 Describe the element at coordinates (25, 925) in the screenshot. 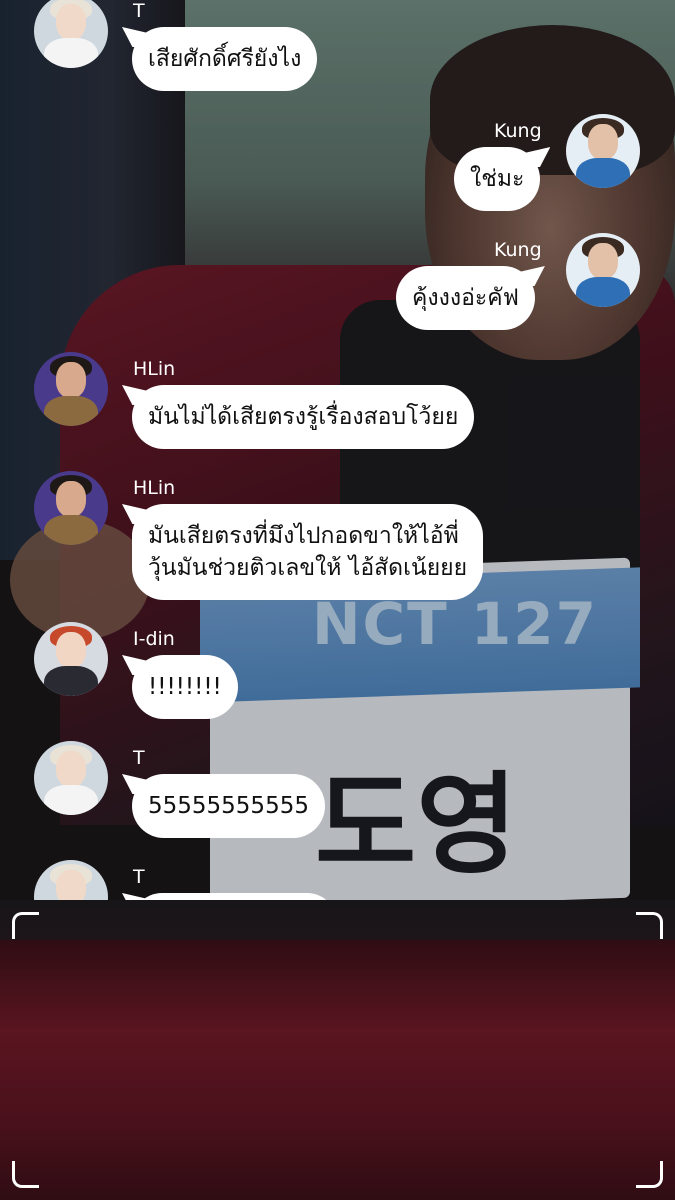

I see `frame-corner-top-left` at that location.